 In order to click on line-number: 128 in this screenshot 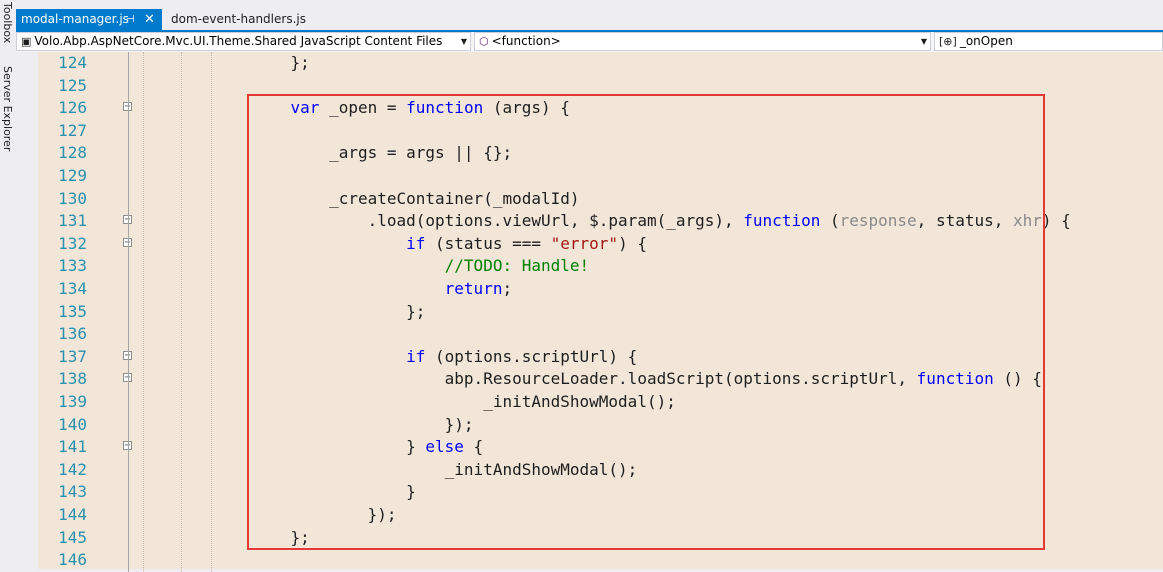, I will do `click(72, 153)`.